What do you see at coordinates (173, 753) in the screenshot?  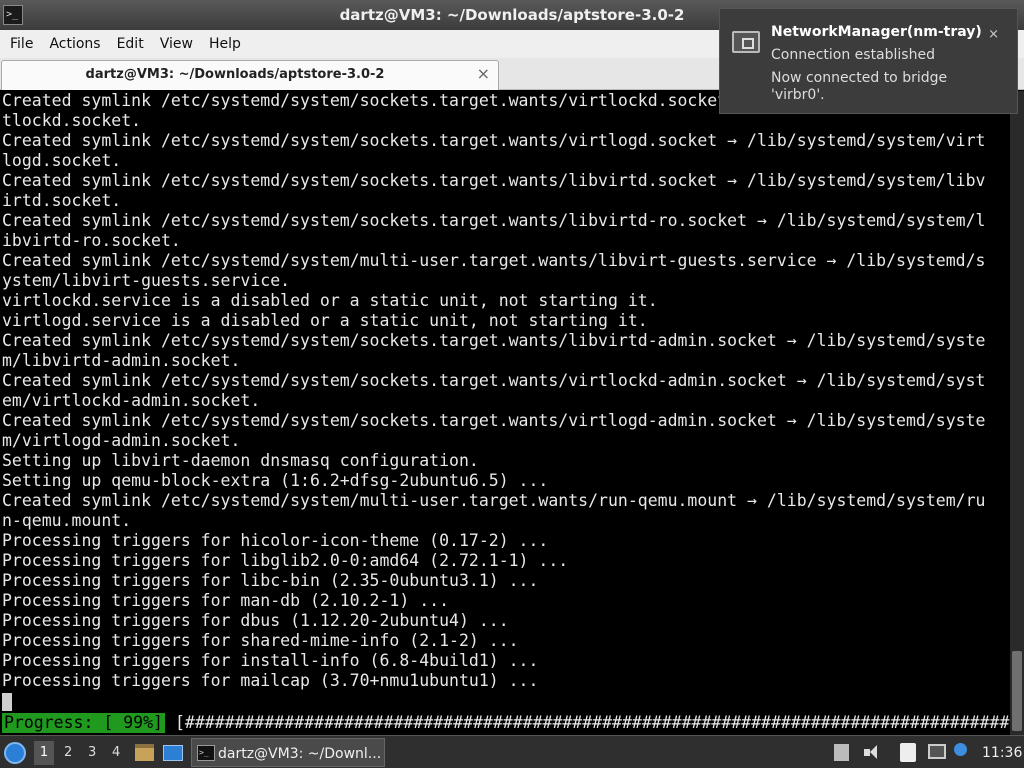 I see `show-desktop-icon` at bounding box center [173, 753].